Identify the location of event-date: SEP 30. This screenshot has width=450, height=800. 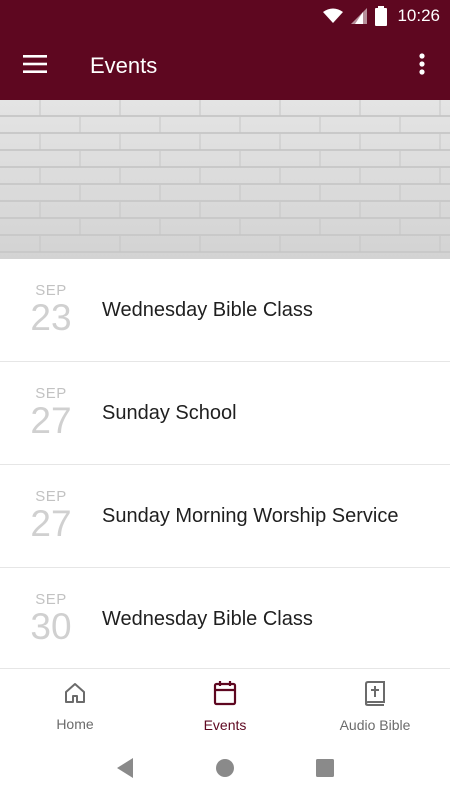
(51, 619).